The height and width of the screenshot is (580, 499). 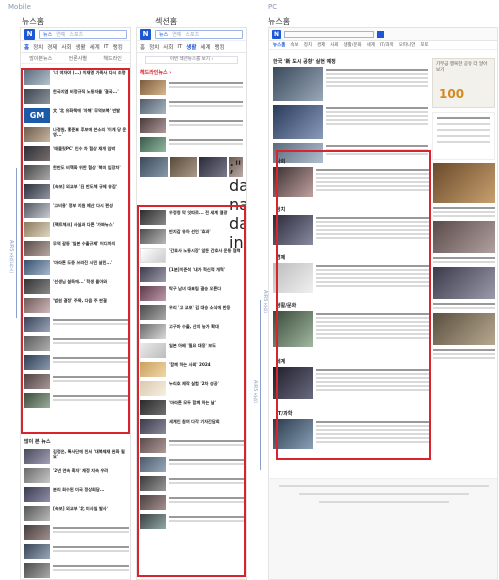 What do you see at coordinates (294, 45) in the screenshot?
I see `nav-item: 속보` at bounding box center [294, 45].